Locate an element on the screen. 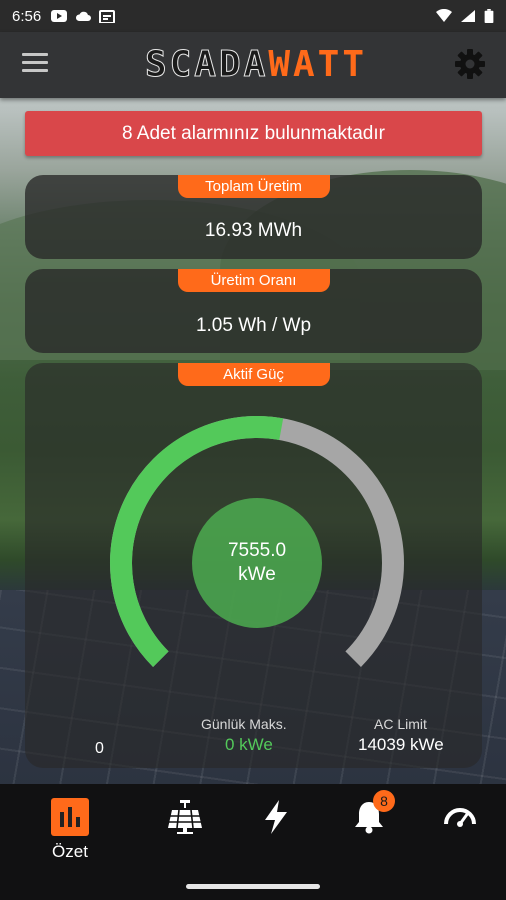  signal-icon is located at coordinates (468, 16).